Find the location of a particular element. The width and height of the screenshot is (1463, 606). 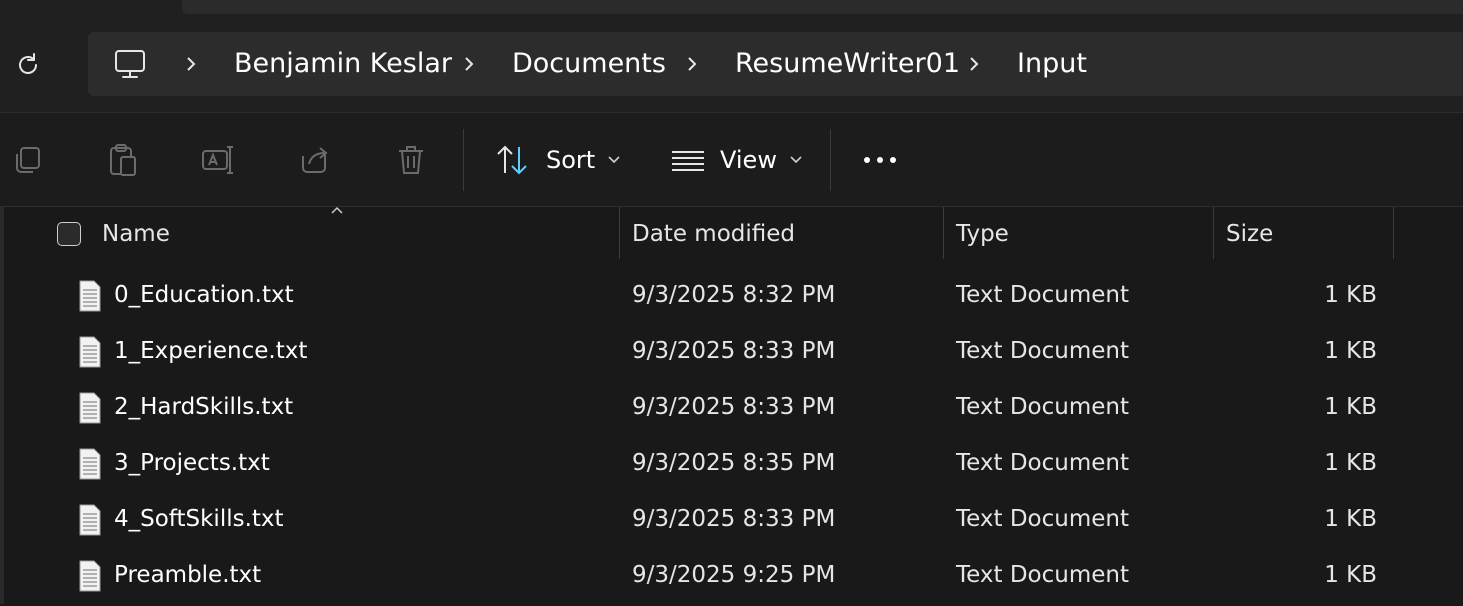

breadcrumb-item-user: Benjamin Keslar is located at coordinates (343, 64).